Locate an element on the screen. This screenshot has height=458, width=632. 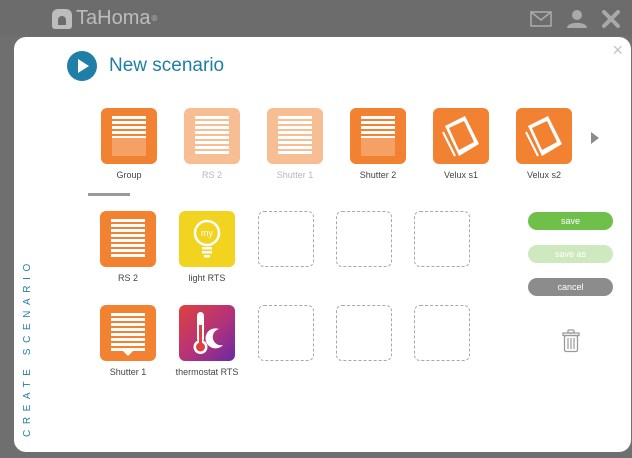
tahoma-logo: TaHoma ® is located at coordinates (104, 18).